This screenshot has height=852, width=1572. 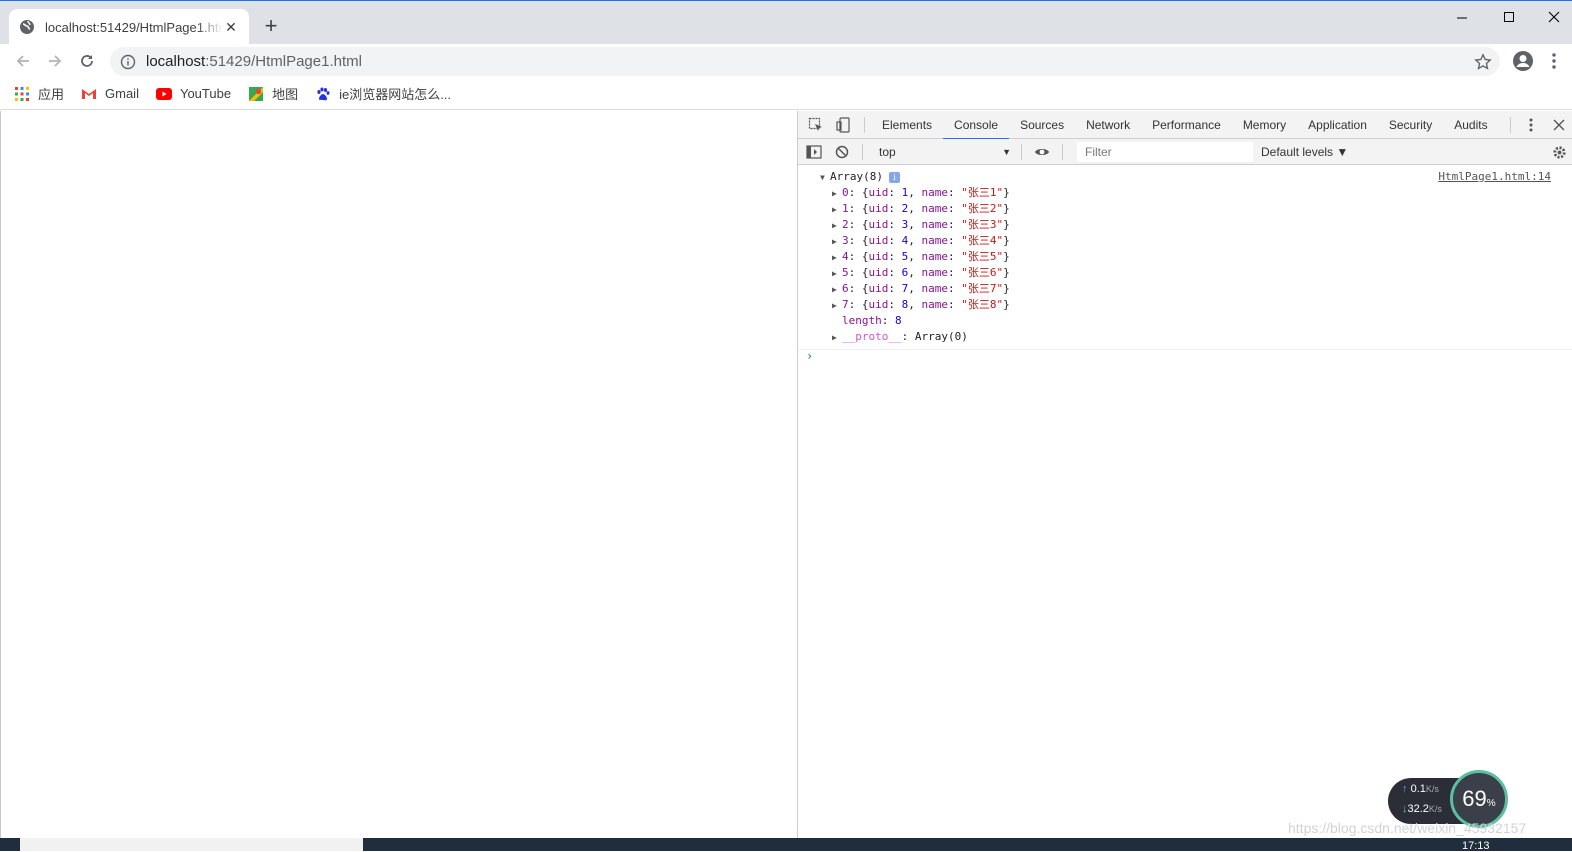 What do you see at coordinates (842, 152) in the screenshot?
I see `clear-console-icon` at bounding box center [842, 152].